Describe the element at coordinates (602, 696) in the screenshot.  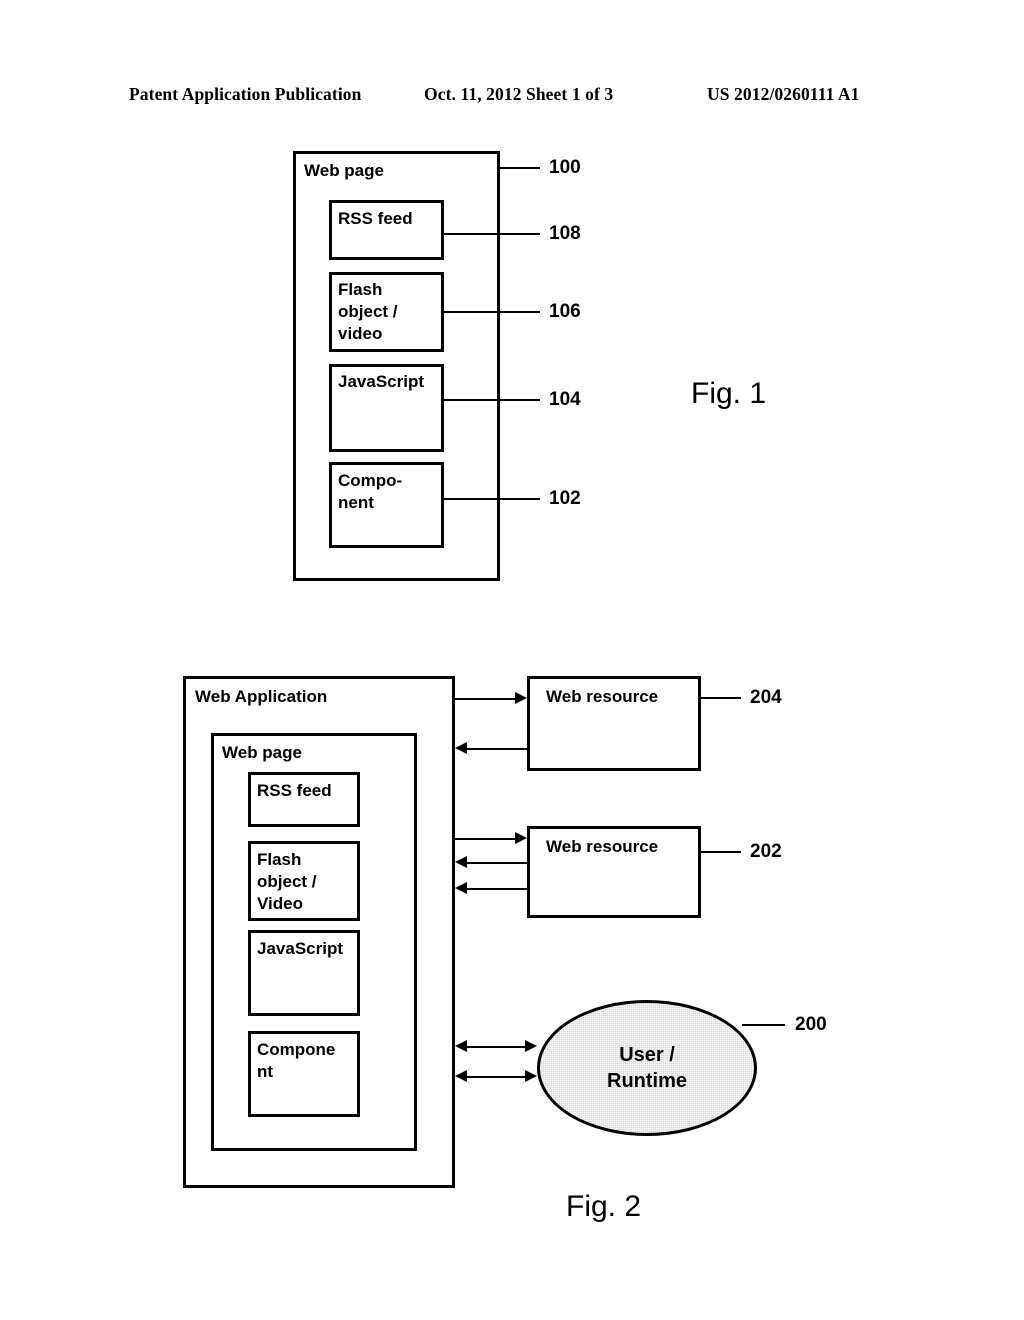
I see `fig2-web-resource-204-label: Web resource` at that location.